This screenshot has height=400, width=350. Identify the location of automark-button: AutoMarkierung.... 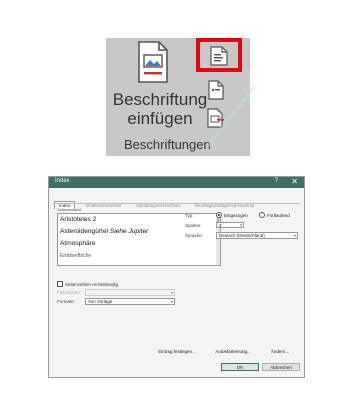
(233, 351).